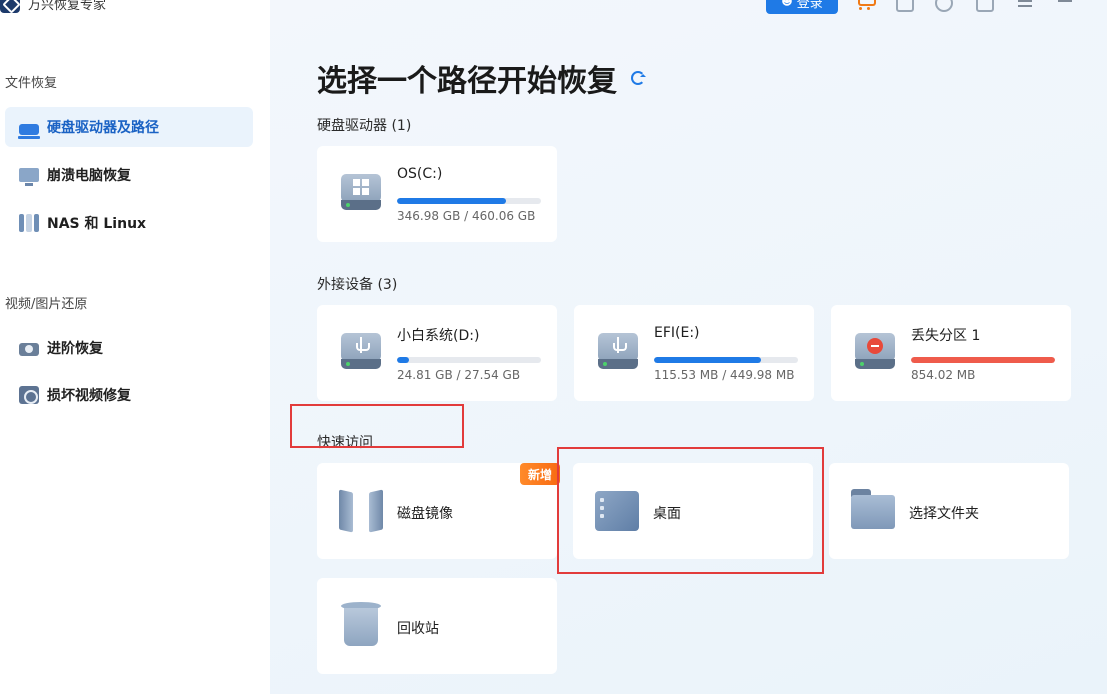 The image size is (1107, 694). I want to click on drive-size: 24.81 GB / 27.54 GB, so click(459, 375).